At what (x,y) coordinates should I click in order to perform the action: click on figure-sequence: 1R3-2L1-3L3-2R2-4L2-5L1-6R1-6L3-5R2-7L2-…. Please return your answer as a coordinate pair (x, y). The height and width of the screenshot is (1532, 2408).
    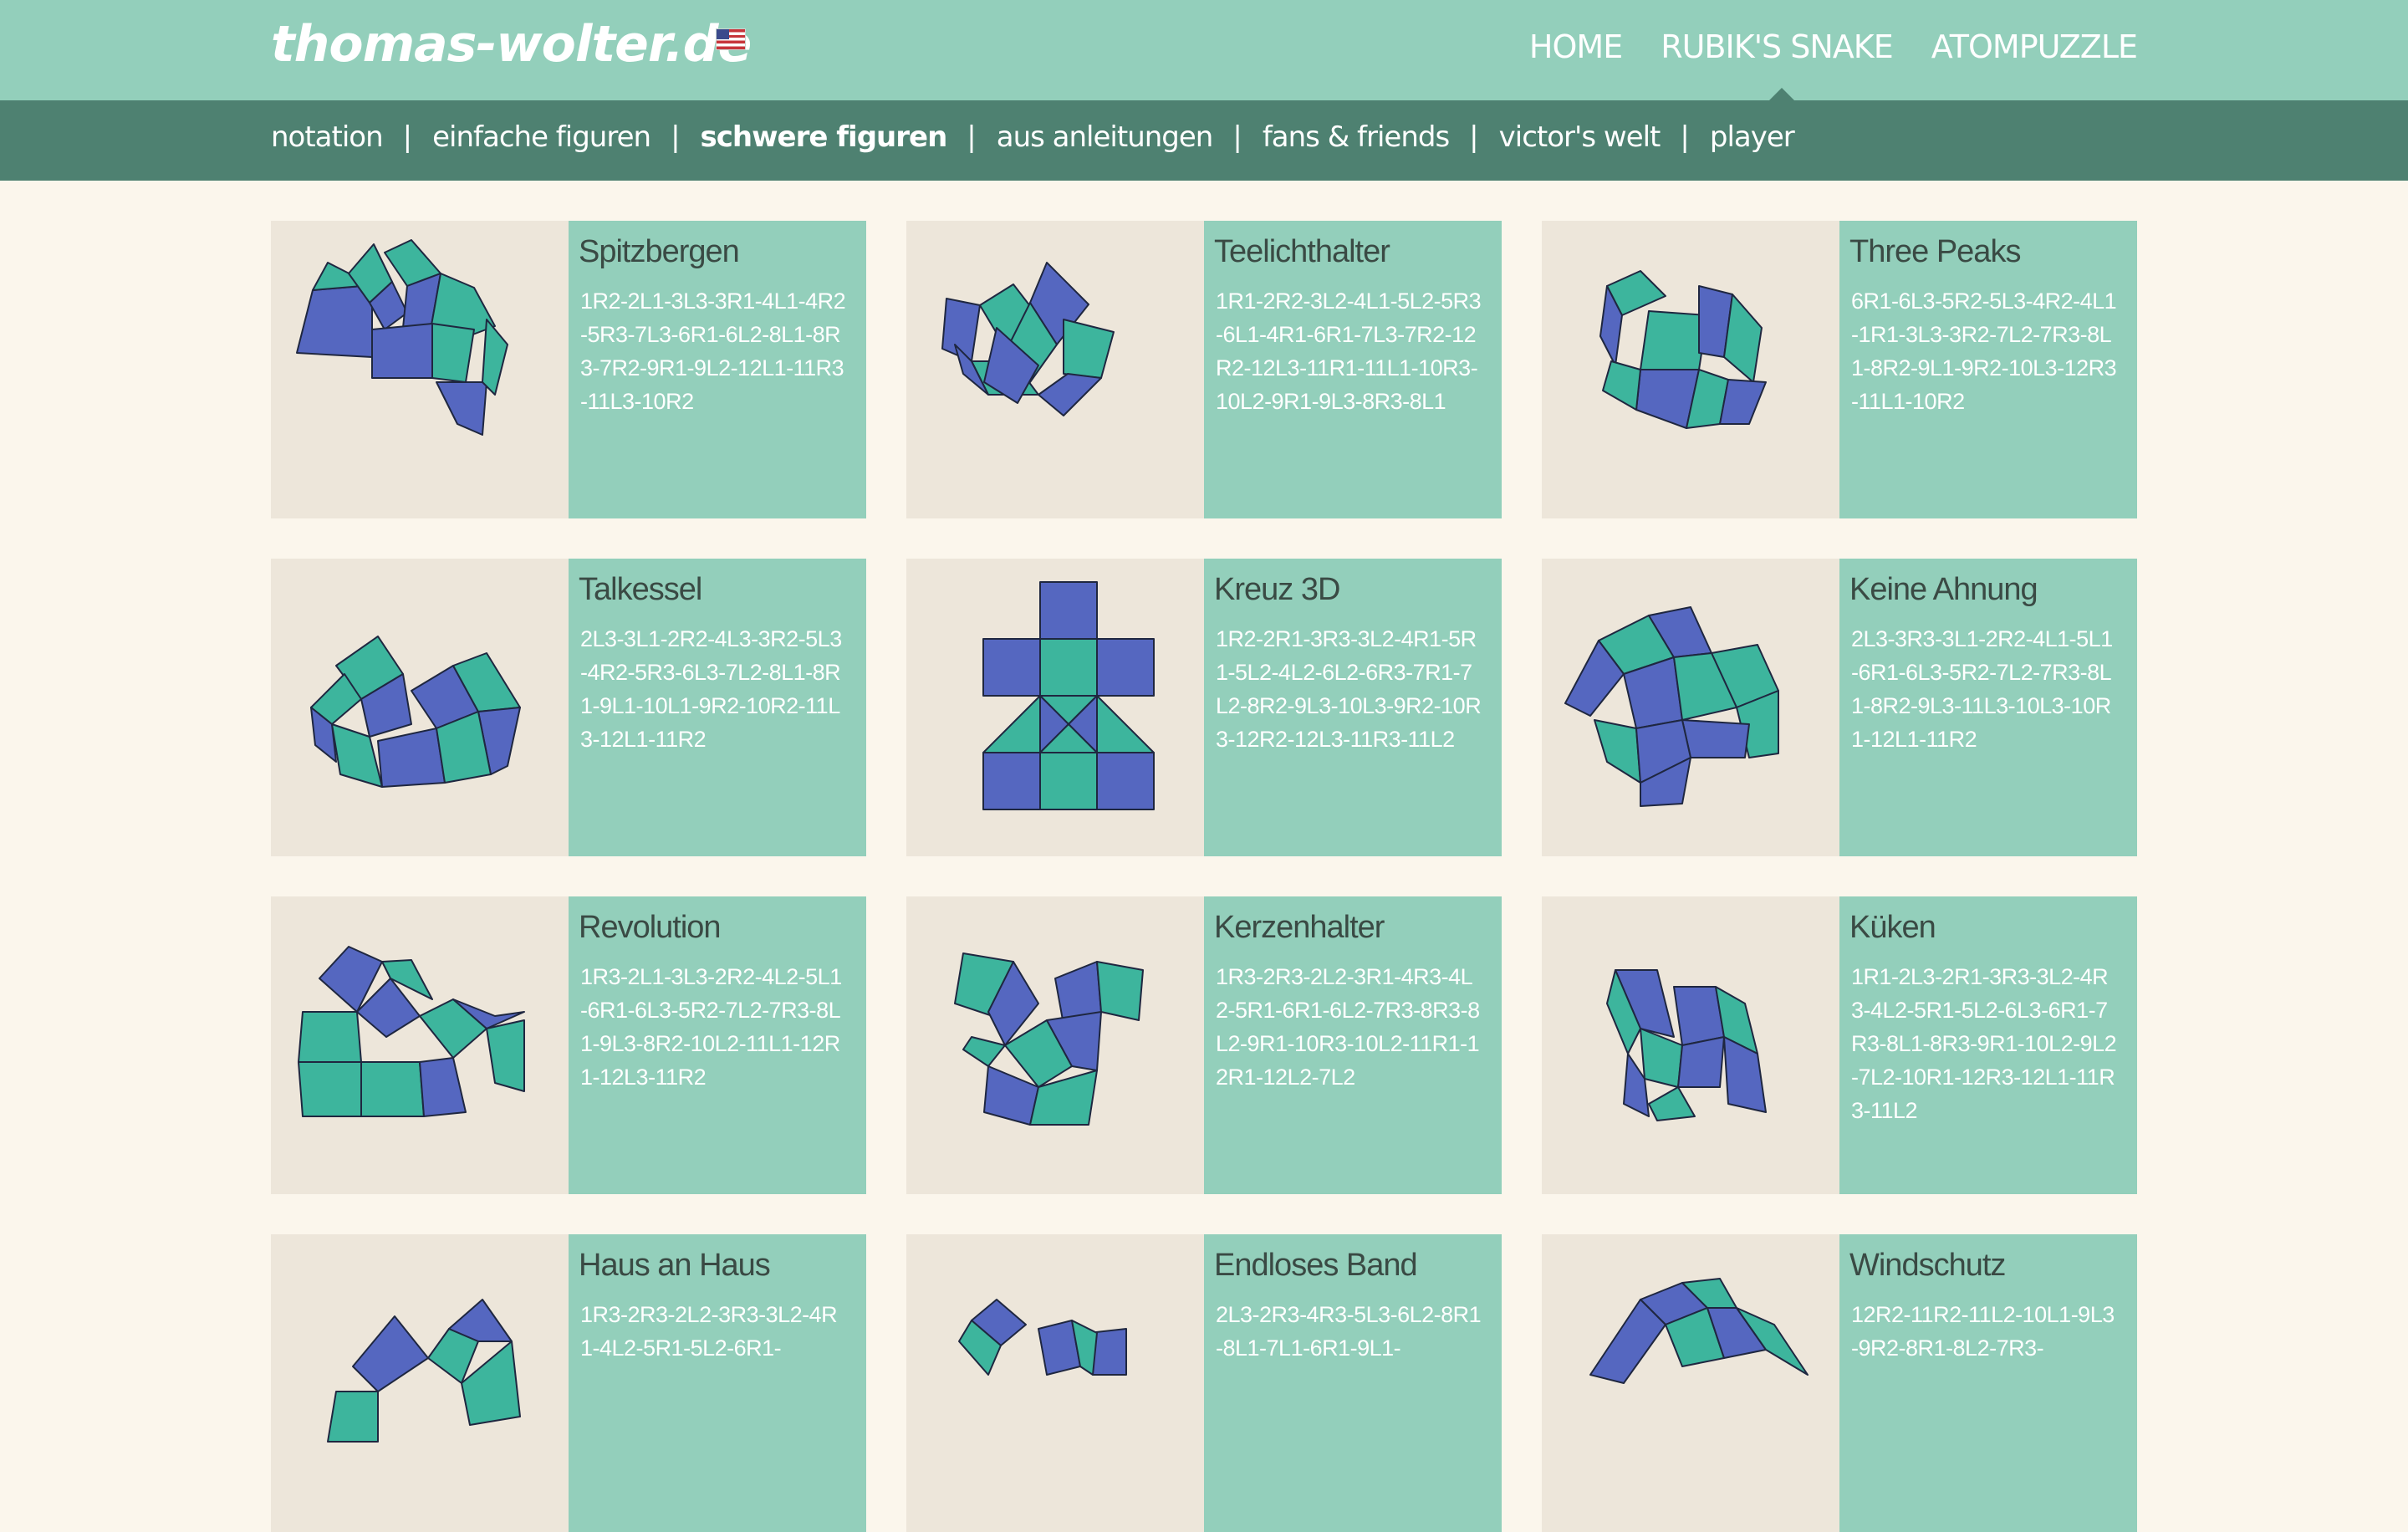
    Looking at the image, I should click on (711, 1027).